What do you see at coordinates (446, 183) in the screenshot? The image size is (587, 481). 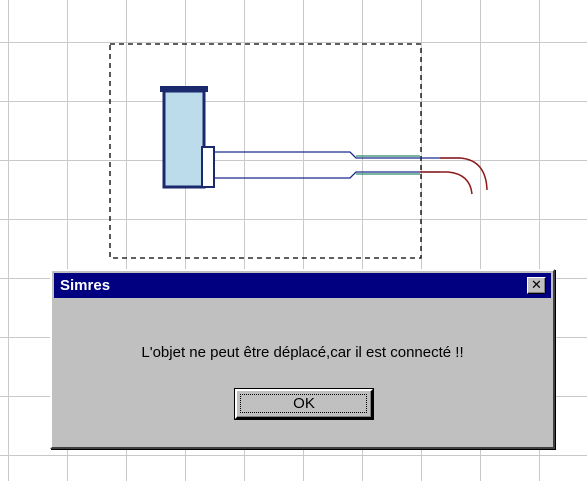 I see `pipe-bend-inner` at bounding box center [446, 183].